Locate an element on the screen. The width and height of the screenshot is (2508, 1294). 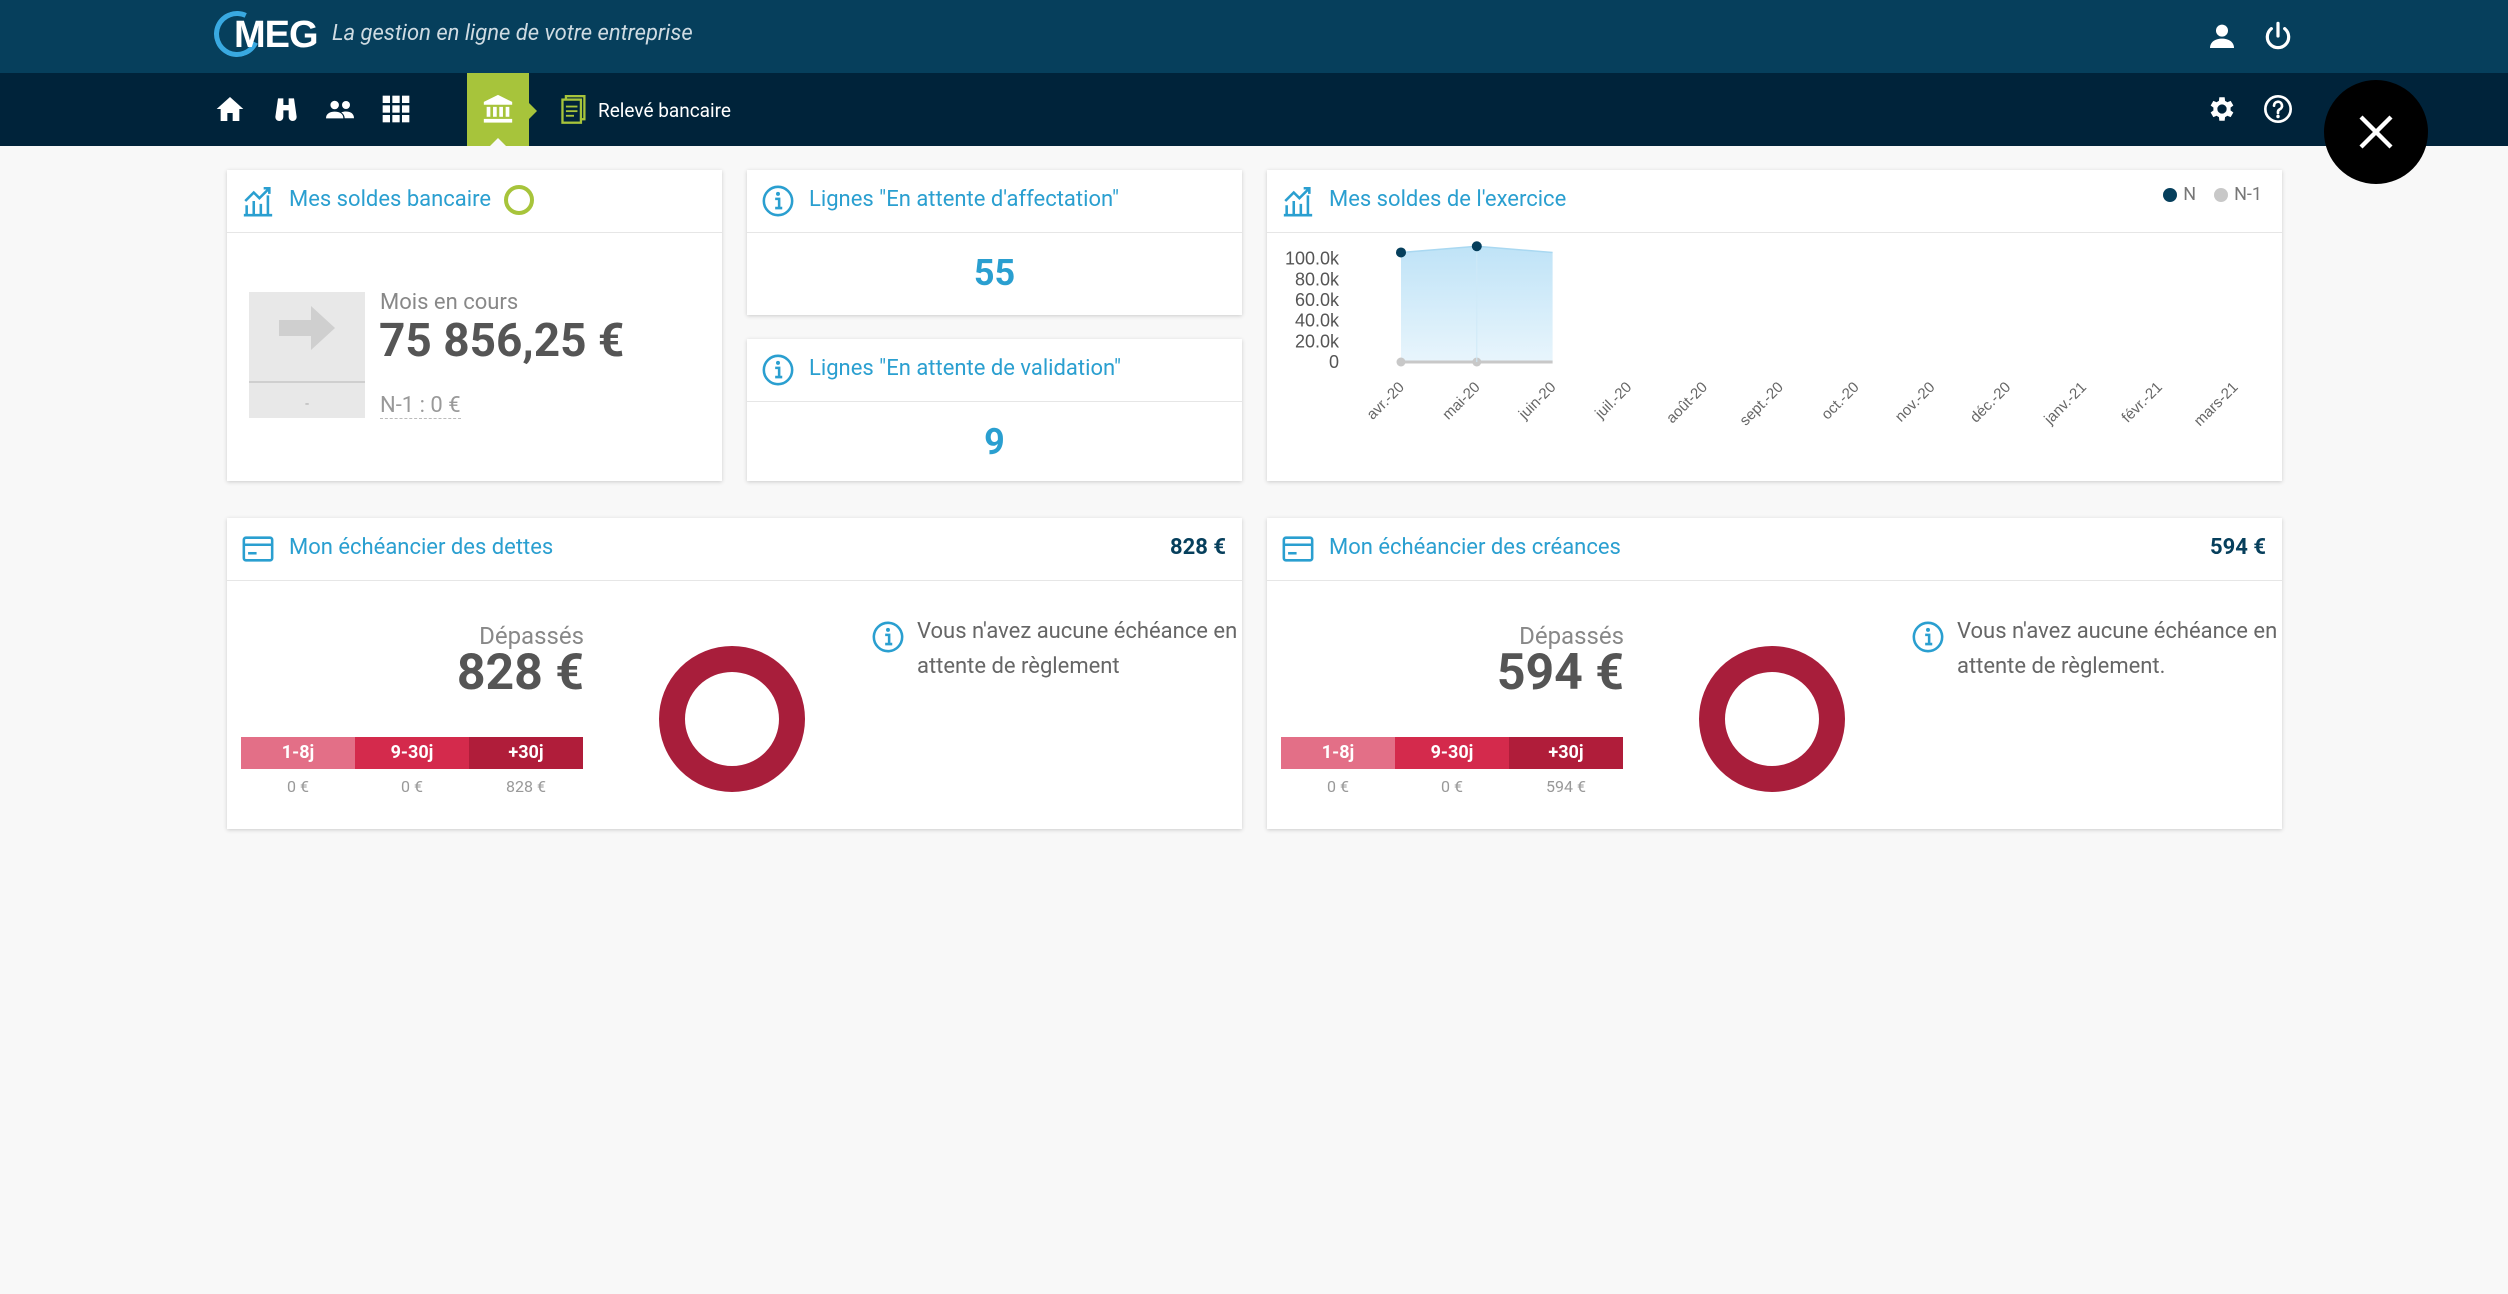
close-button is located at coordinates (2376, 132).